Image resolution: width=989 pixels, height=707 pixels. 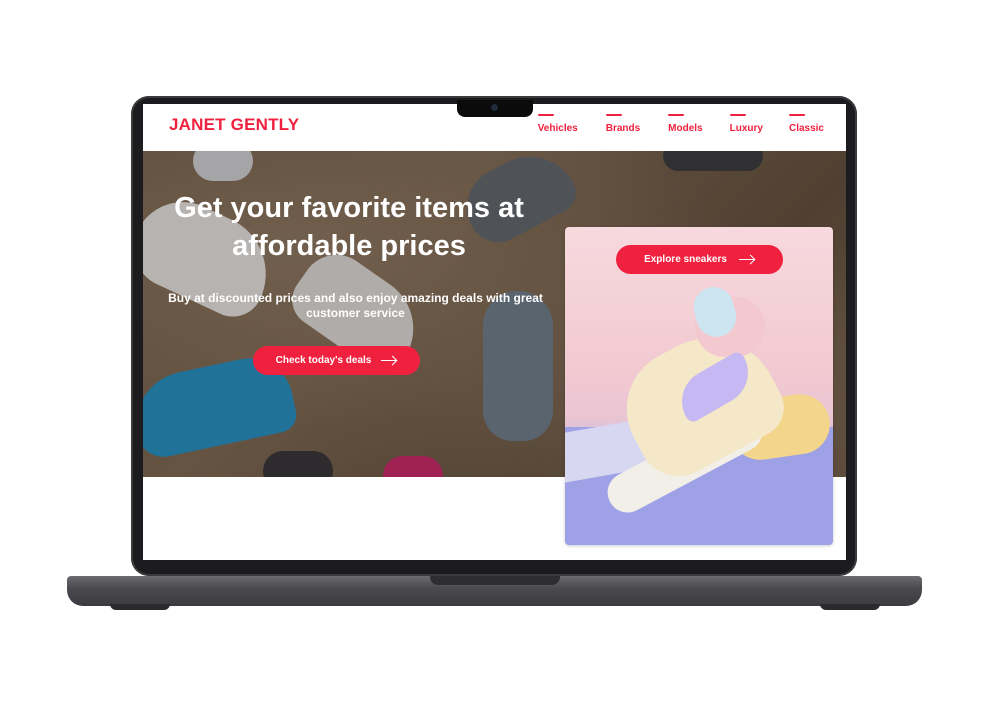 I want to click on check-deals-label: Check today's deals, so click(x=323, y=360).